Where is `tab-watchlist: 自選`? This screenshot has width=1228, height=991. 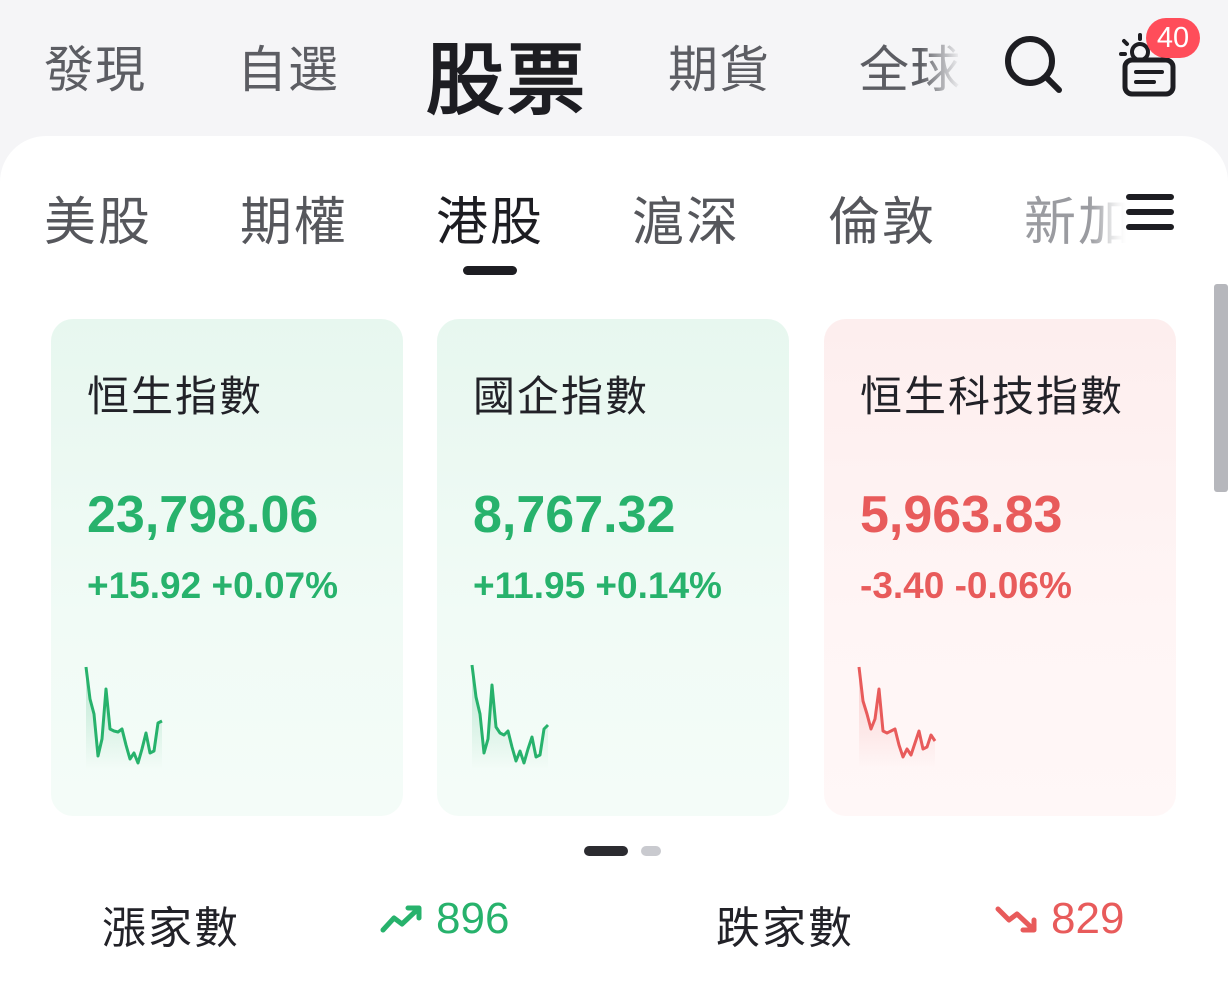 tab-watchlist: 自選 is located at coordinates (288, 66).